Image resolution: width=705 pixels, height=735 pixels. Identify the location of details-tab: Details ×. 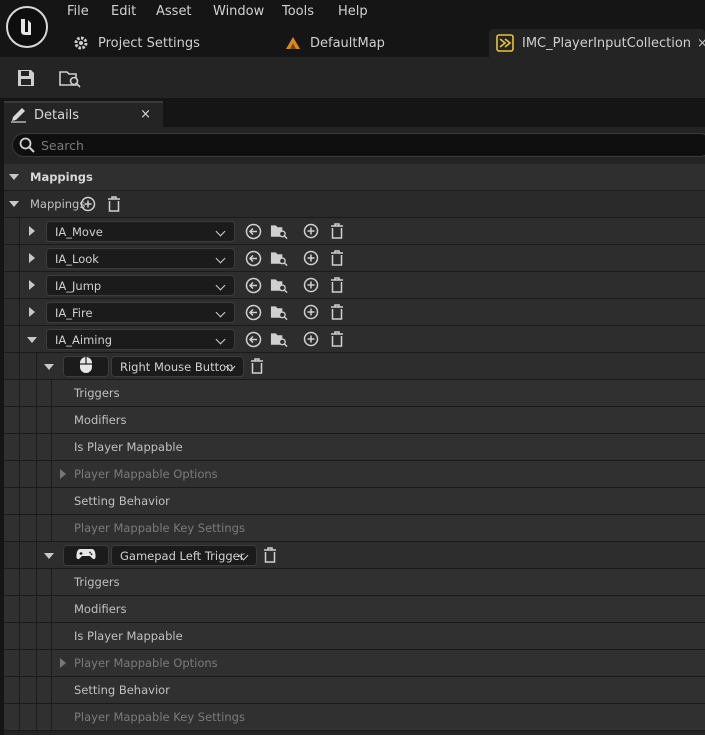
(83, 114).